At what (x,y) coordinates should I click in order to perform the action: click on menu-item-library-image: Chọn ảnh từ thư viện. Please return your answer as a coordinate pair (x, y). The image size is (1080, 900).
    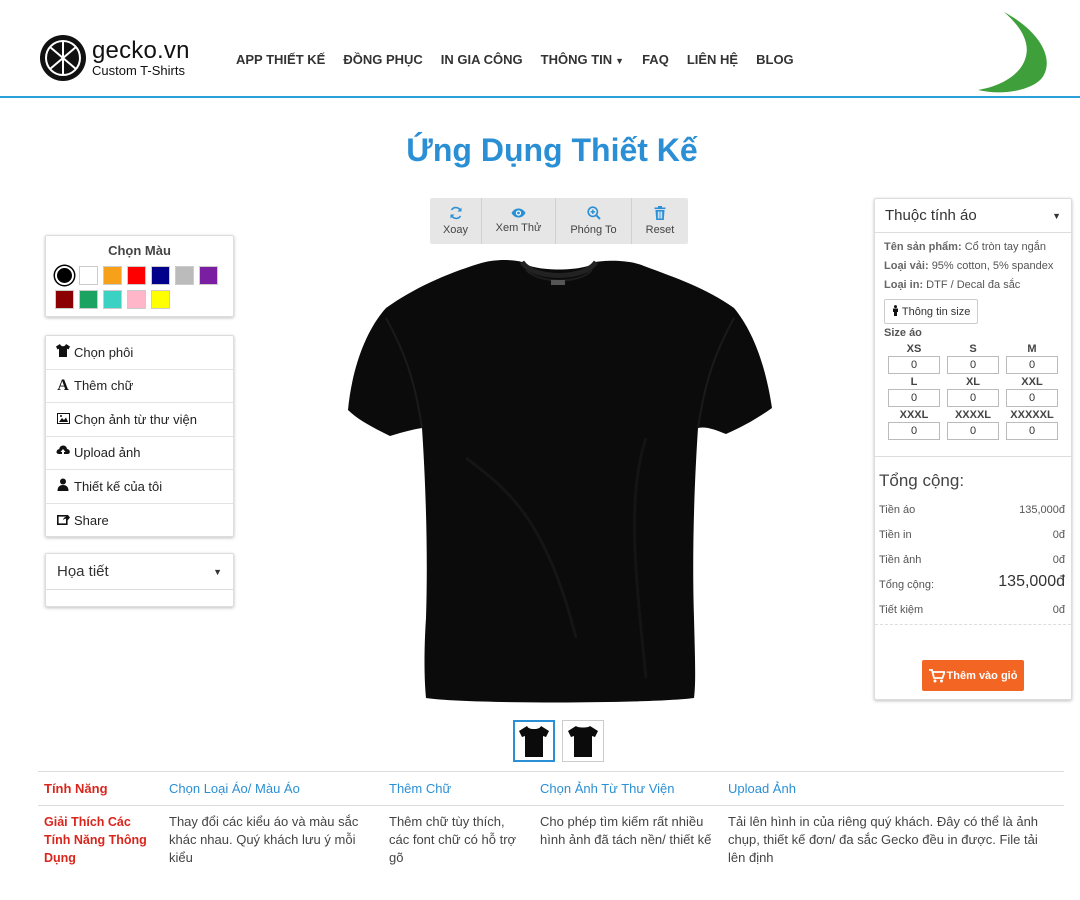
    Looking at the image, I should click on (139, 420).